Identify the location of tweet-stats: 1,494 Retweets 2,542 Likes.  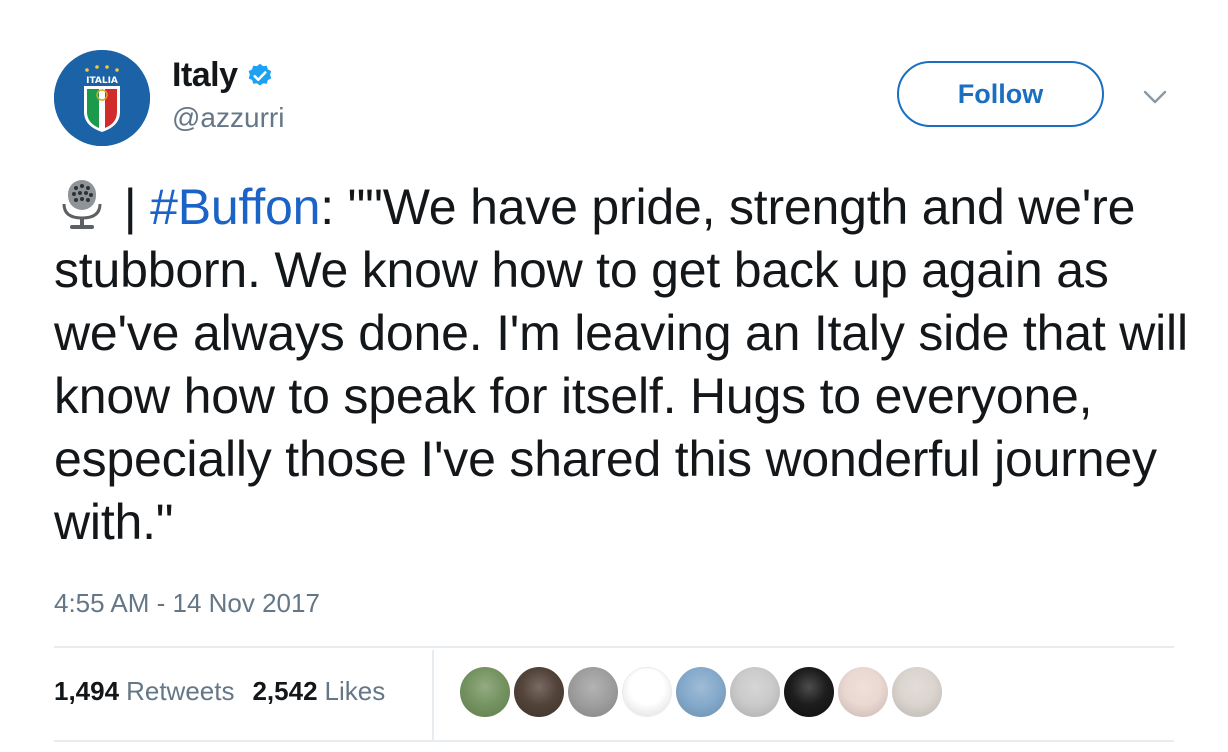
(219, 691).